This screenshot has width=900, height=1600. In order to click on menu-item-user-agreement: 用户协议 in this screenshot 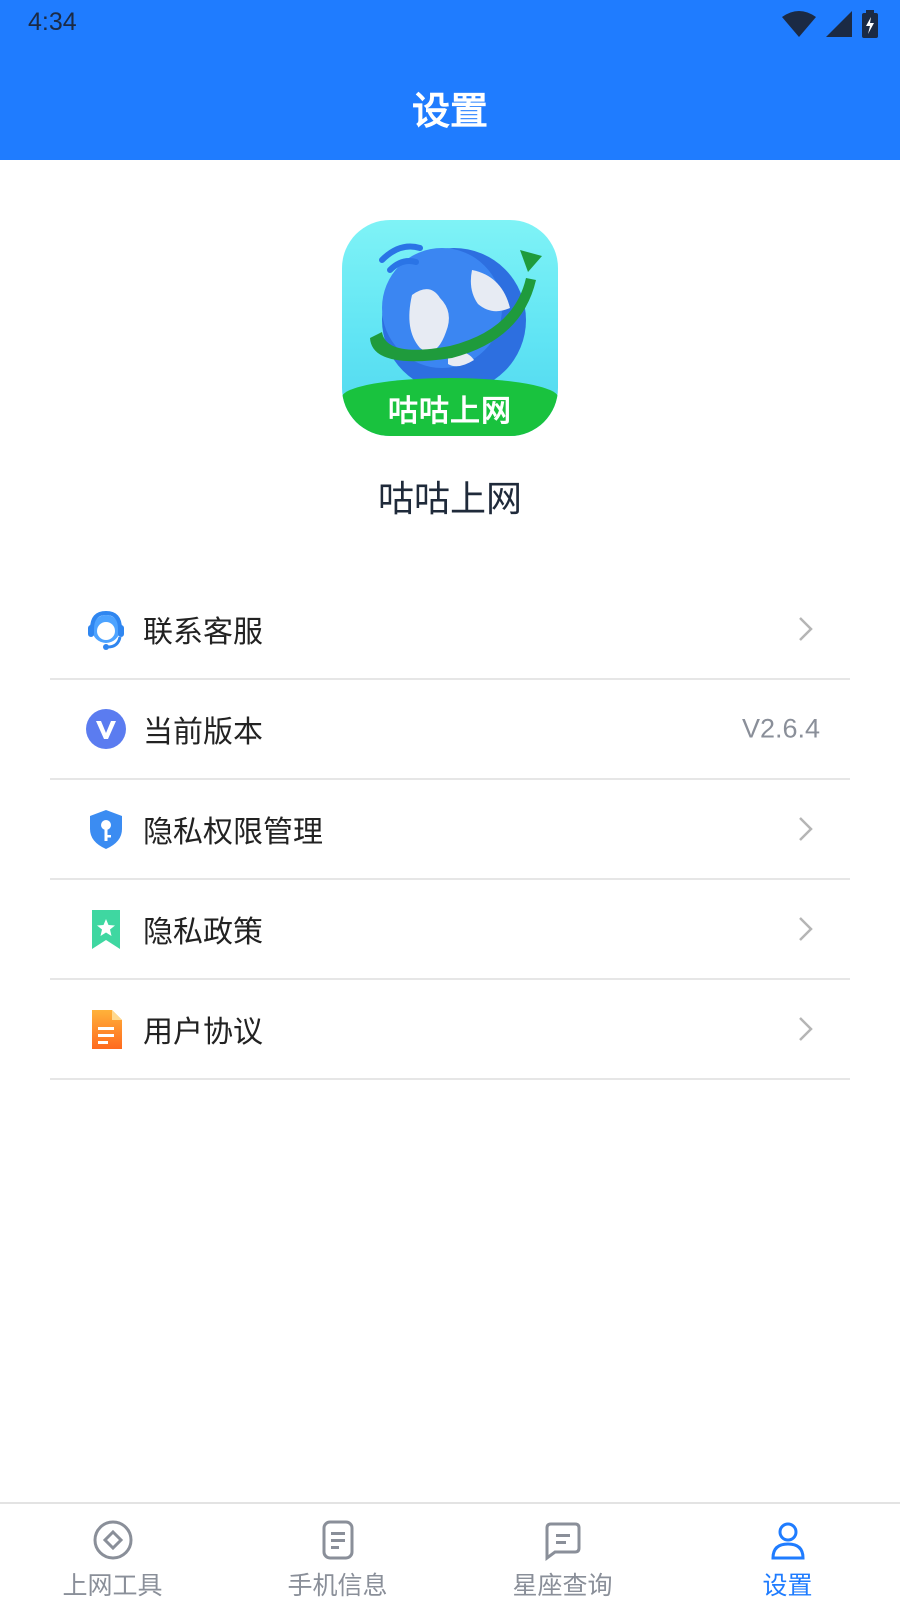, I will do `click(450, 1030)`.